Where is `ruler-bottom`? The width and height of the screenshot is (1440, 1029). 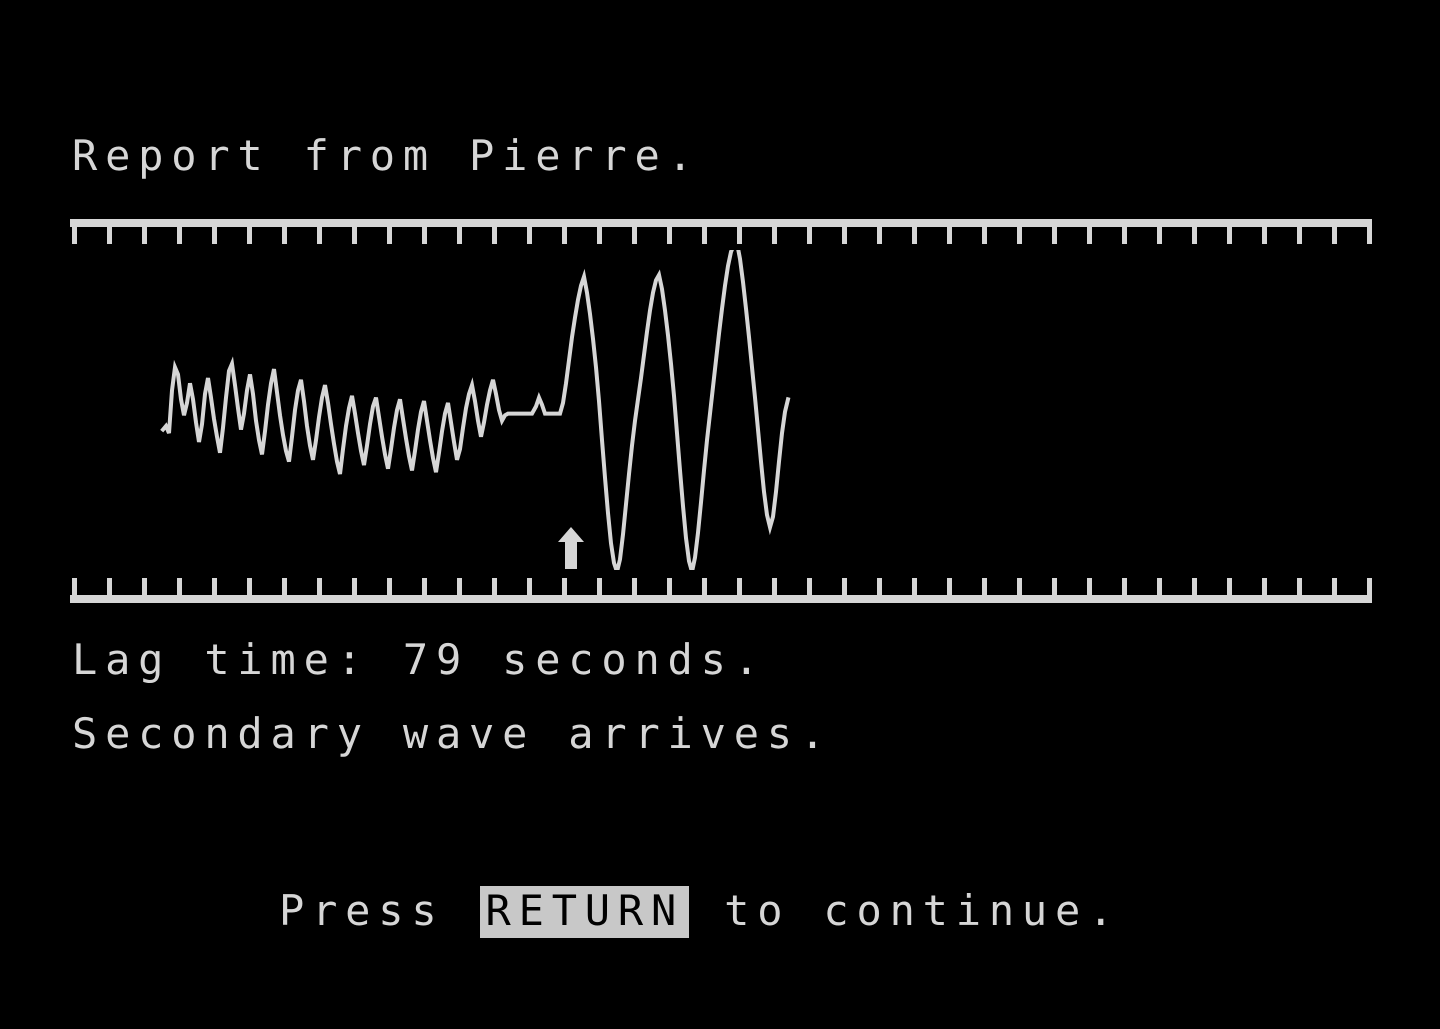
ruler-bottom is located at coordinates (721, 587).